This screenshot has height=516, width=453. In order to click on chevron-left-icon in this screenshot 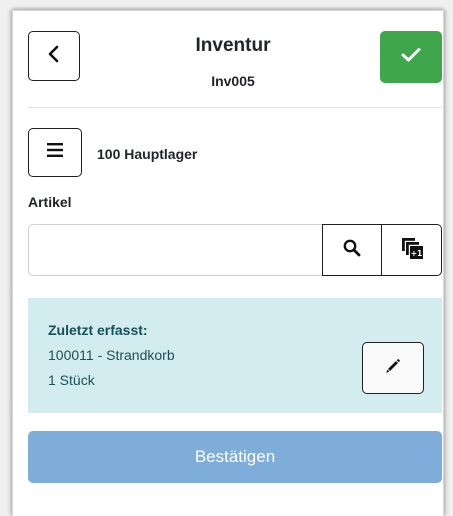, I will do `click(54, 56)`.